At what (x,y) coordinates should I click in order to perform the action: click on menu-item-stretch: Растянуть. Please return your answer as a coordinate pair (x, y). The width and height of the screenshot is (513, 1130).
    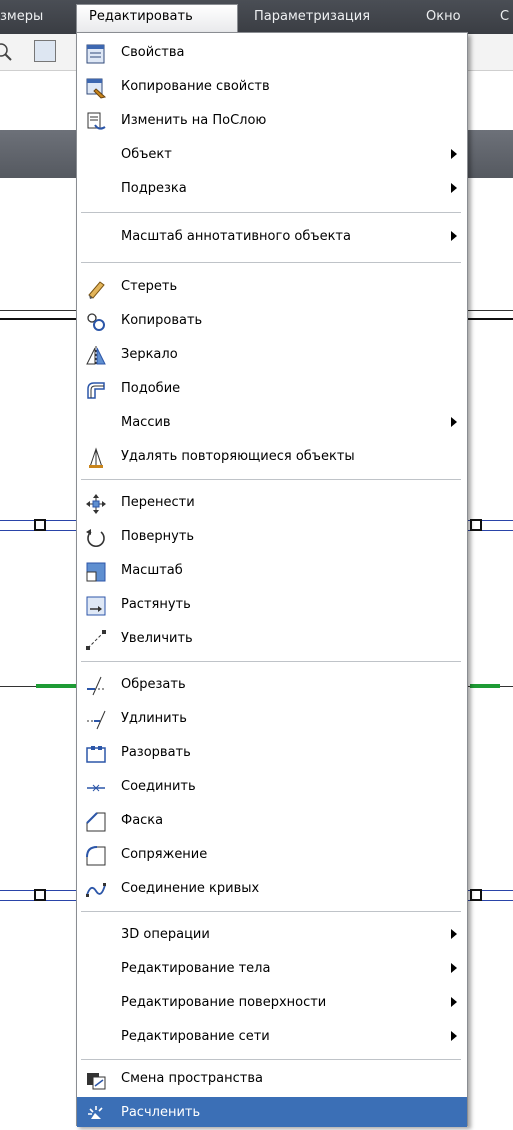
    Looking at the image, I should click on (272, 606).